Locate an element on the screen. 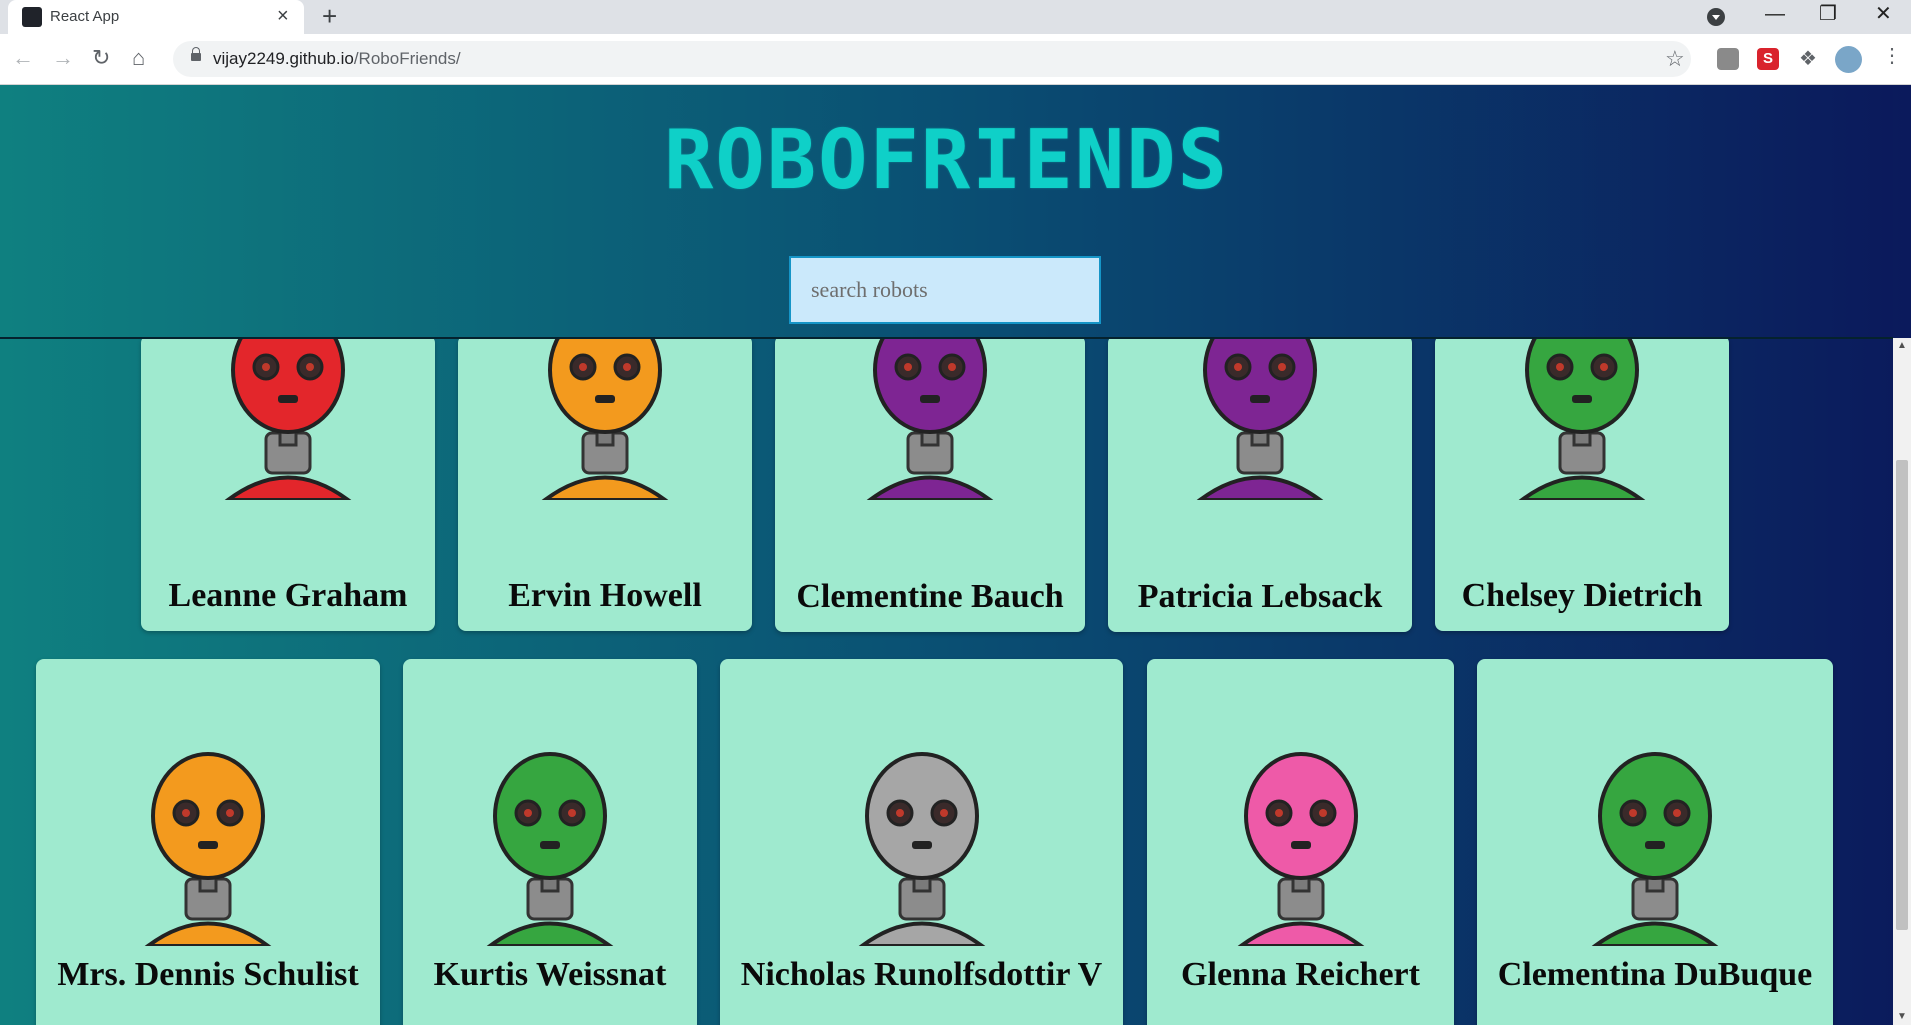 Image resolution: width=1911 pixels, height=1025 pixels. robot-card: Mrs. Dennis Schulist is located at coordinates (208, 842).